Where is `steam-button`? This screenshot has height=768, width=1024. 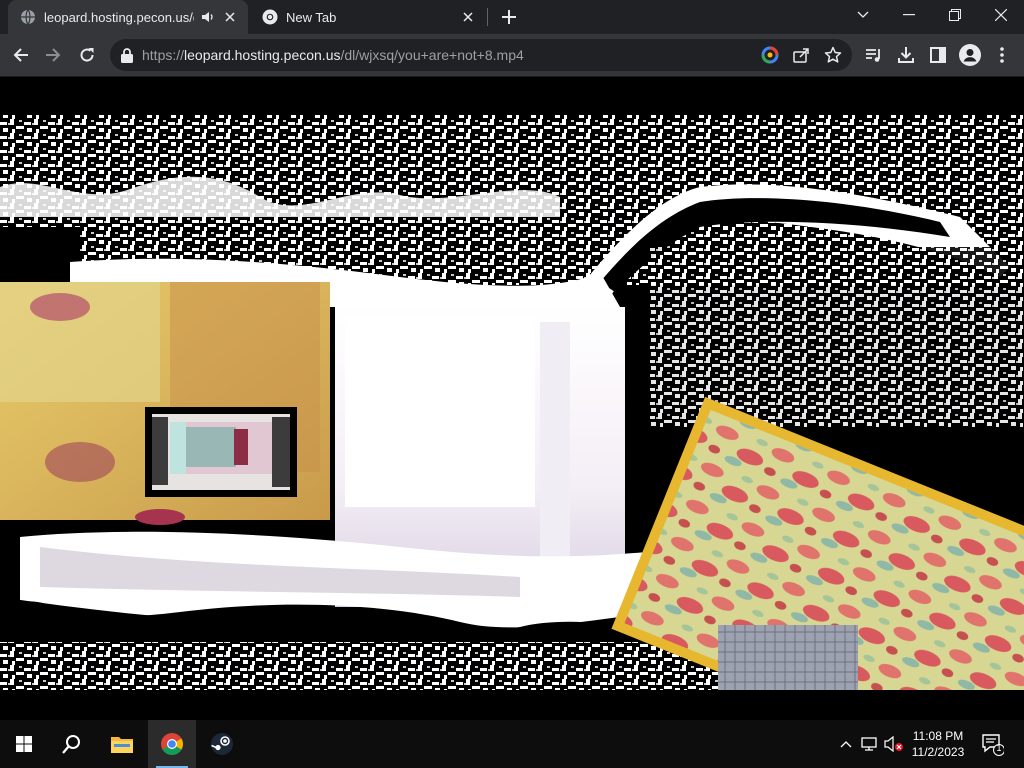
steam-button is located at coordinates (222, 744).